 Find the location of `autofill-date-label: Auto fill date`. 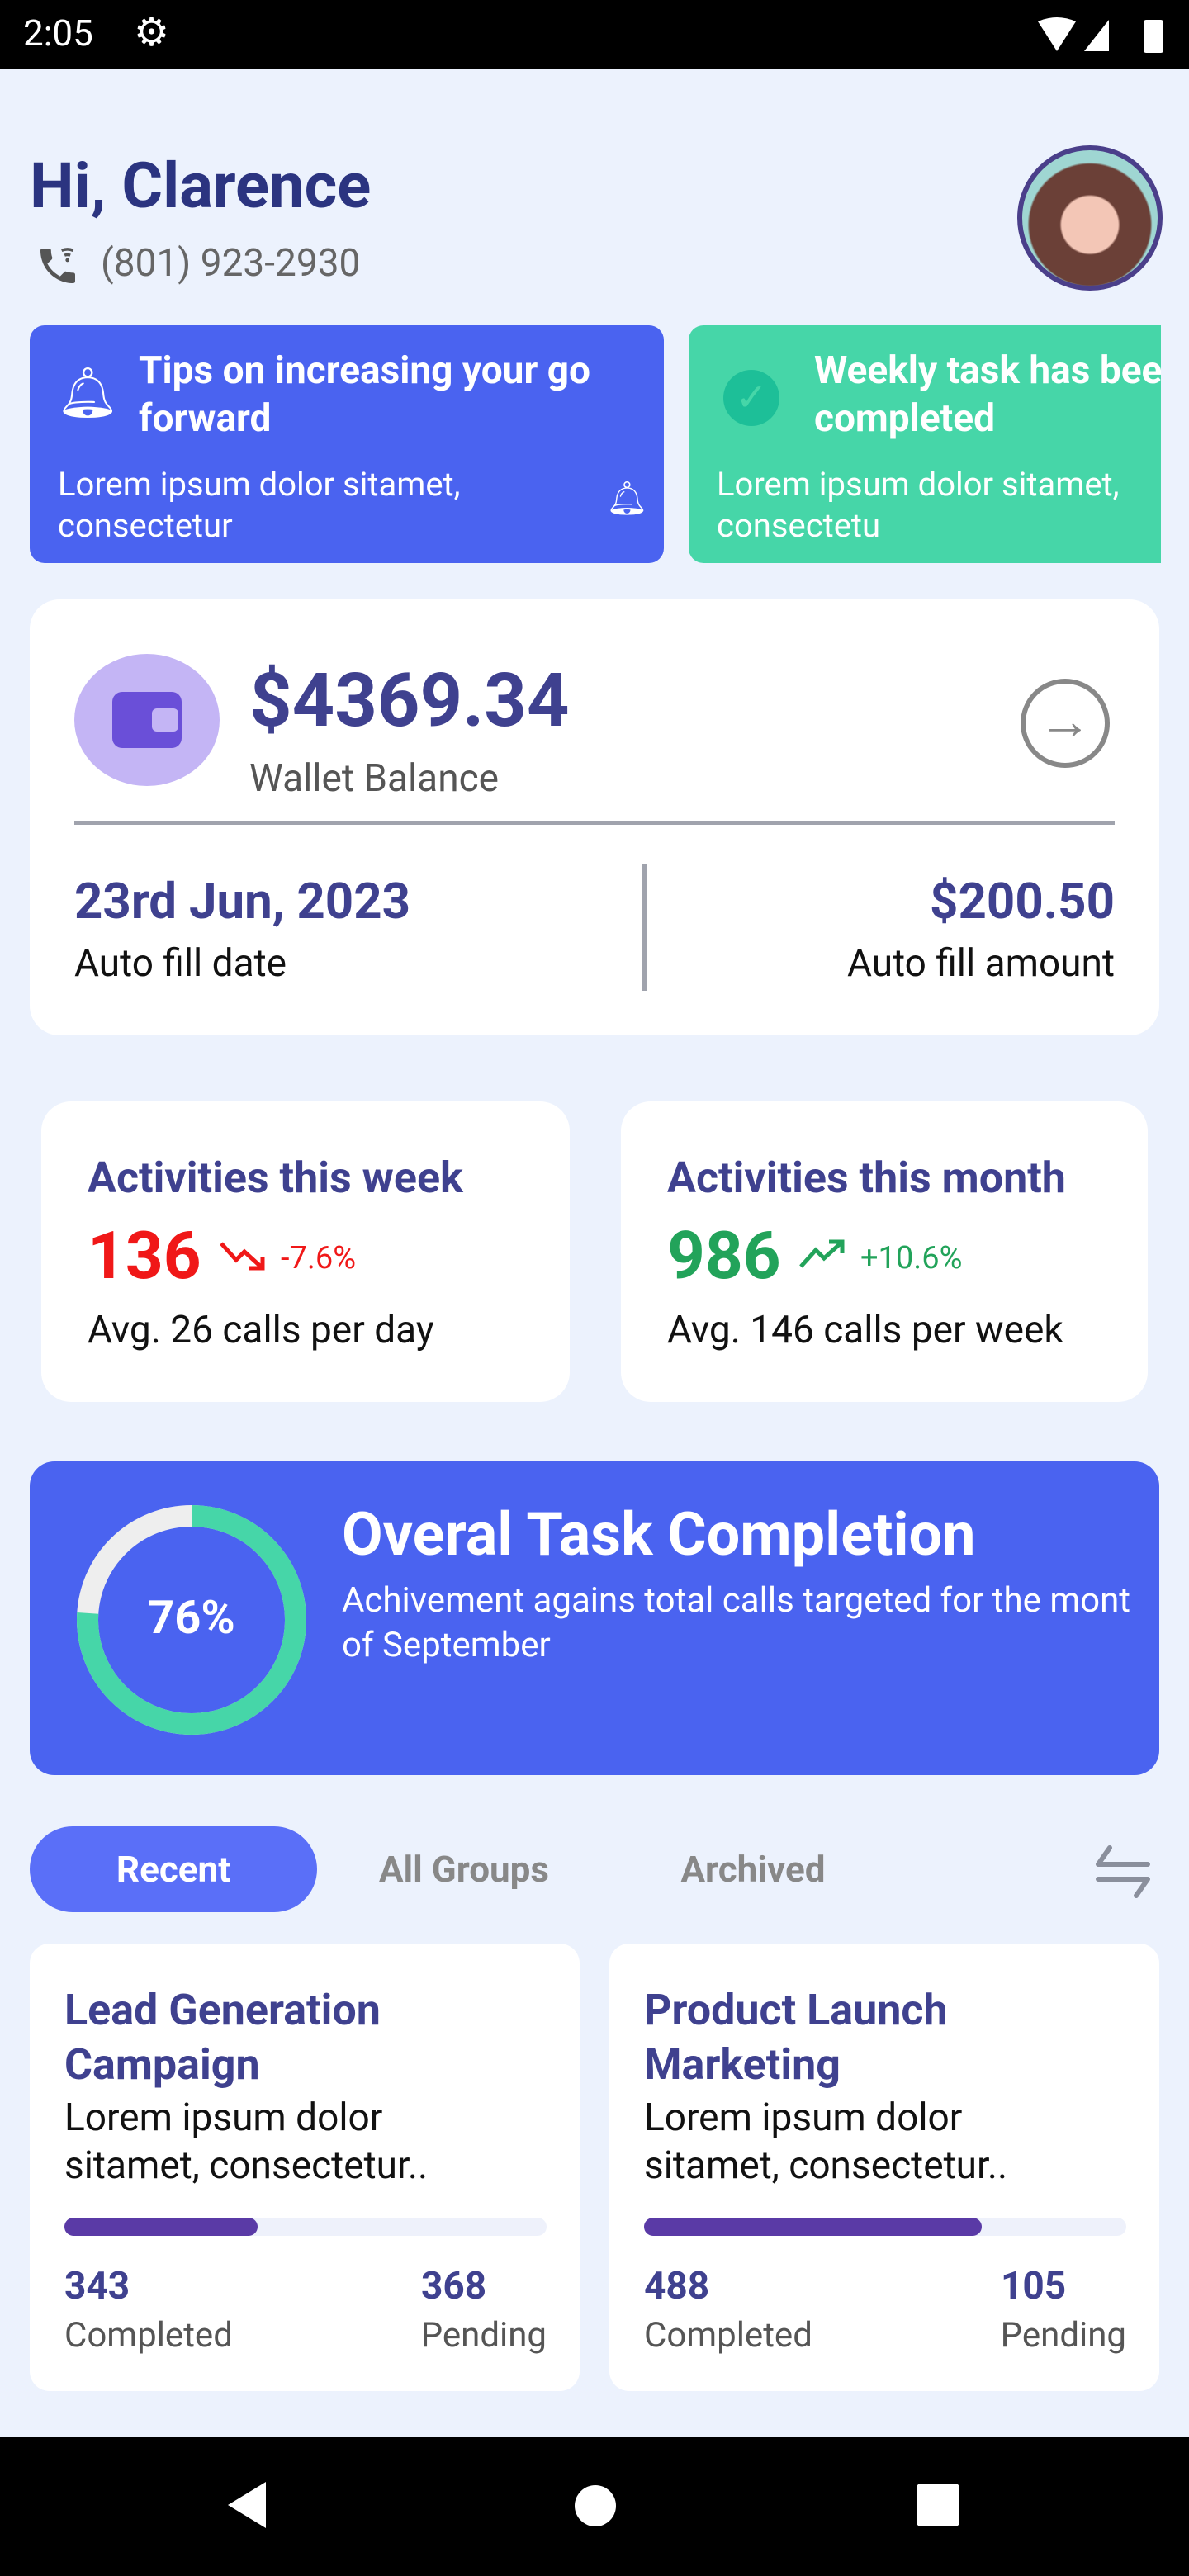

autofill-date-label: Auto fill date is located at coordinates (180, 963).